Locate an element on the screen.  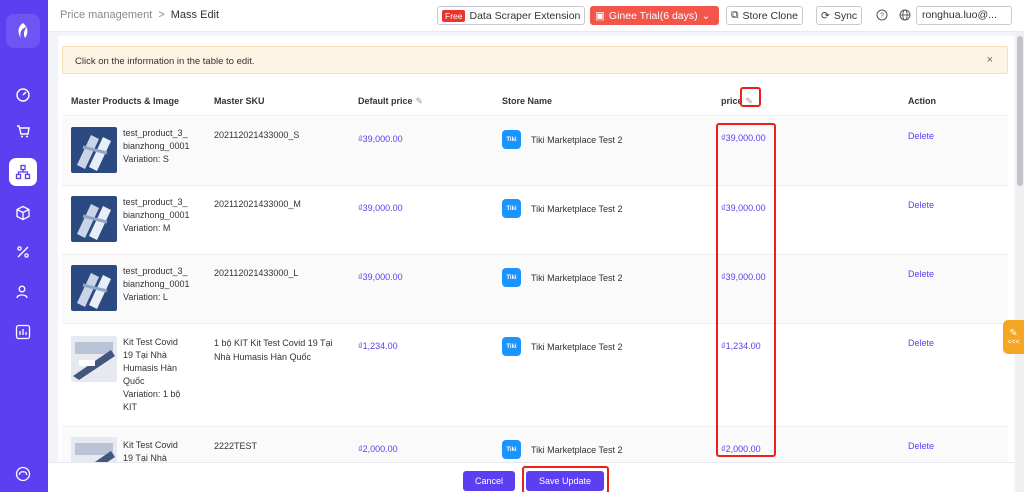
gift-icon: ▣ is located at coordinates (600, 15).